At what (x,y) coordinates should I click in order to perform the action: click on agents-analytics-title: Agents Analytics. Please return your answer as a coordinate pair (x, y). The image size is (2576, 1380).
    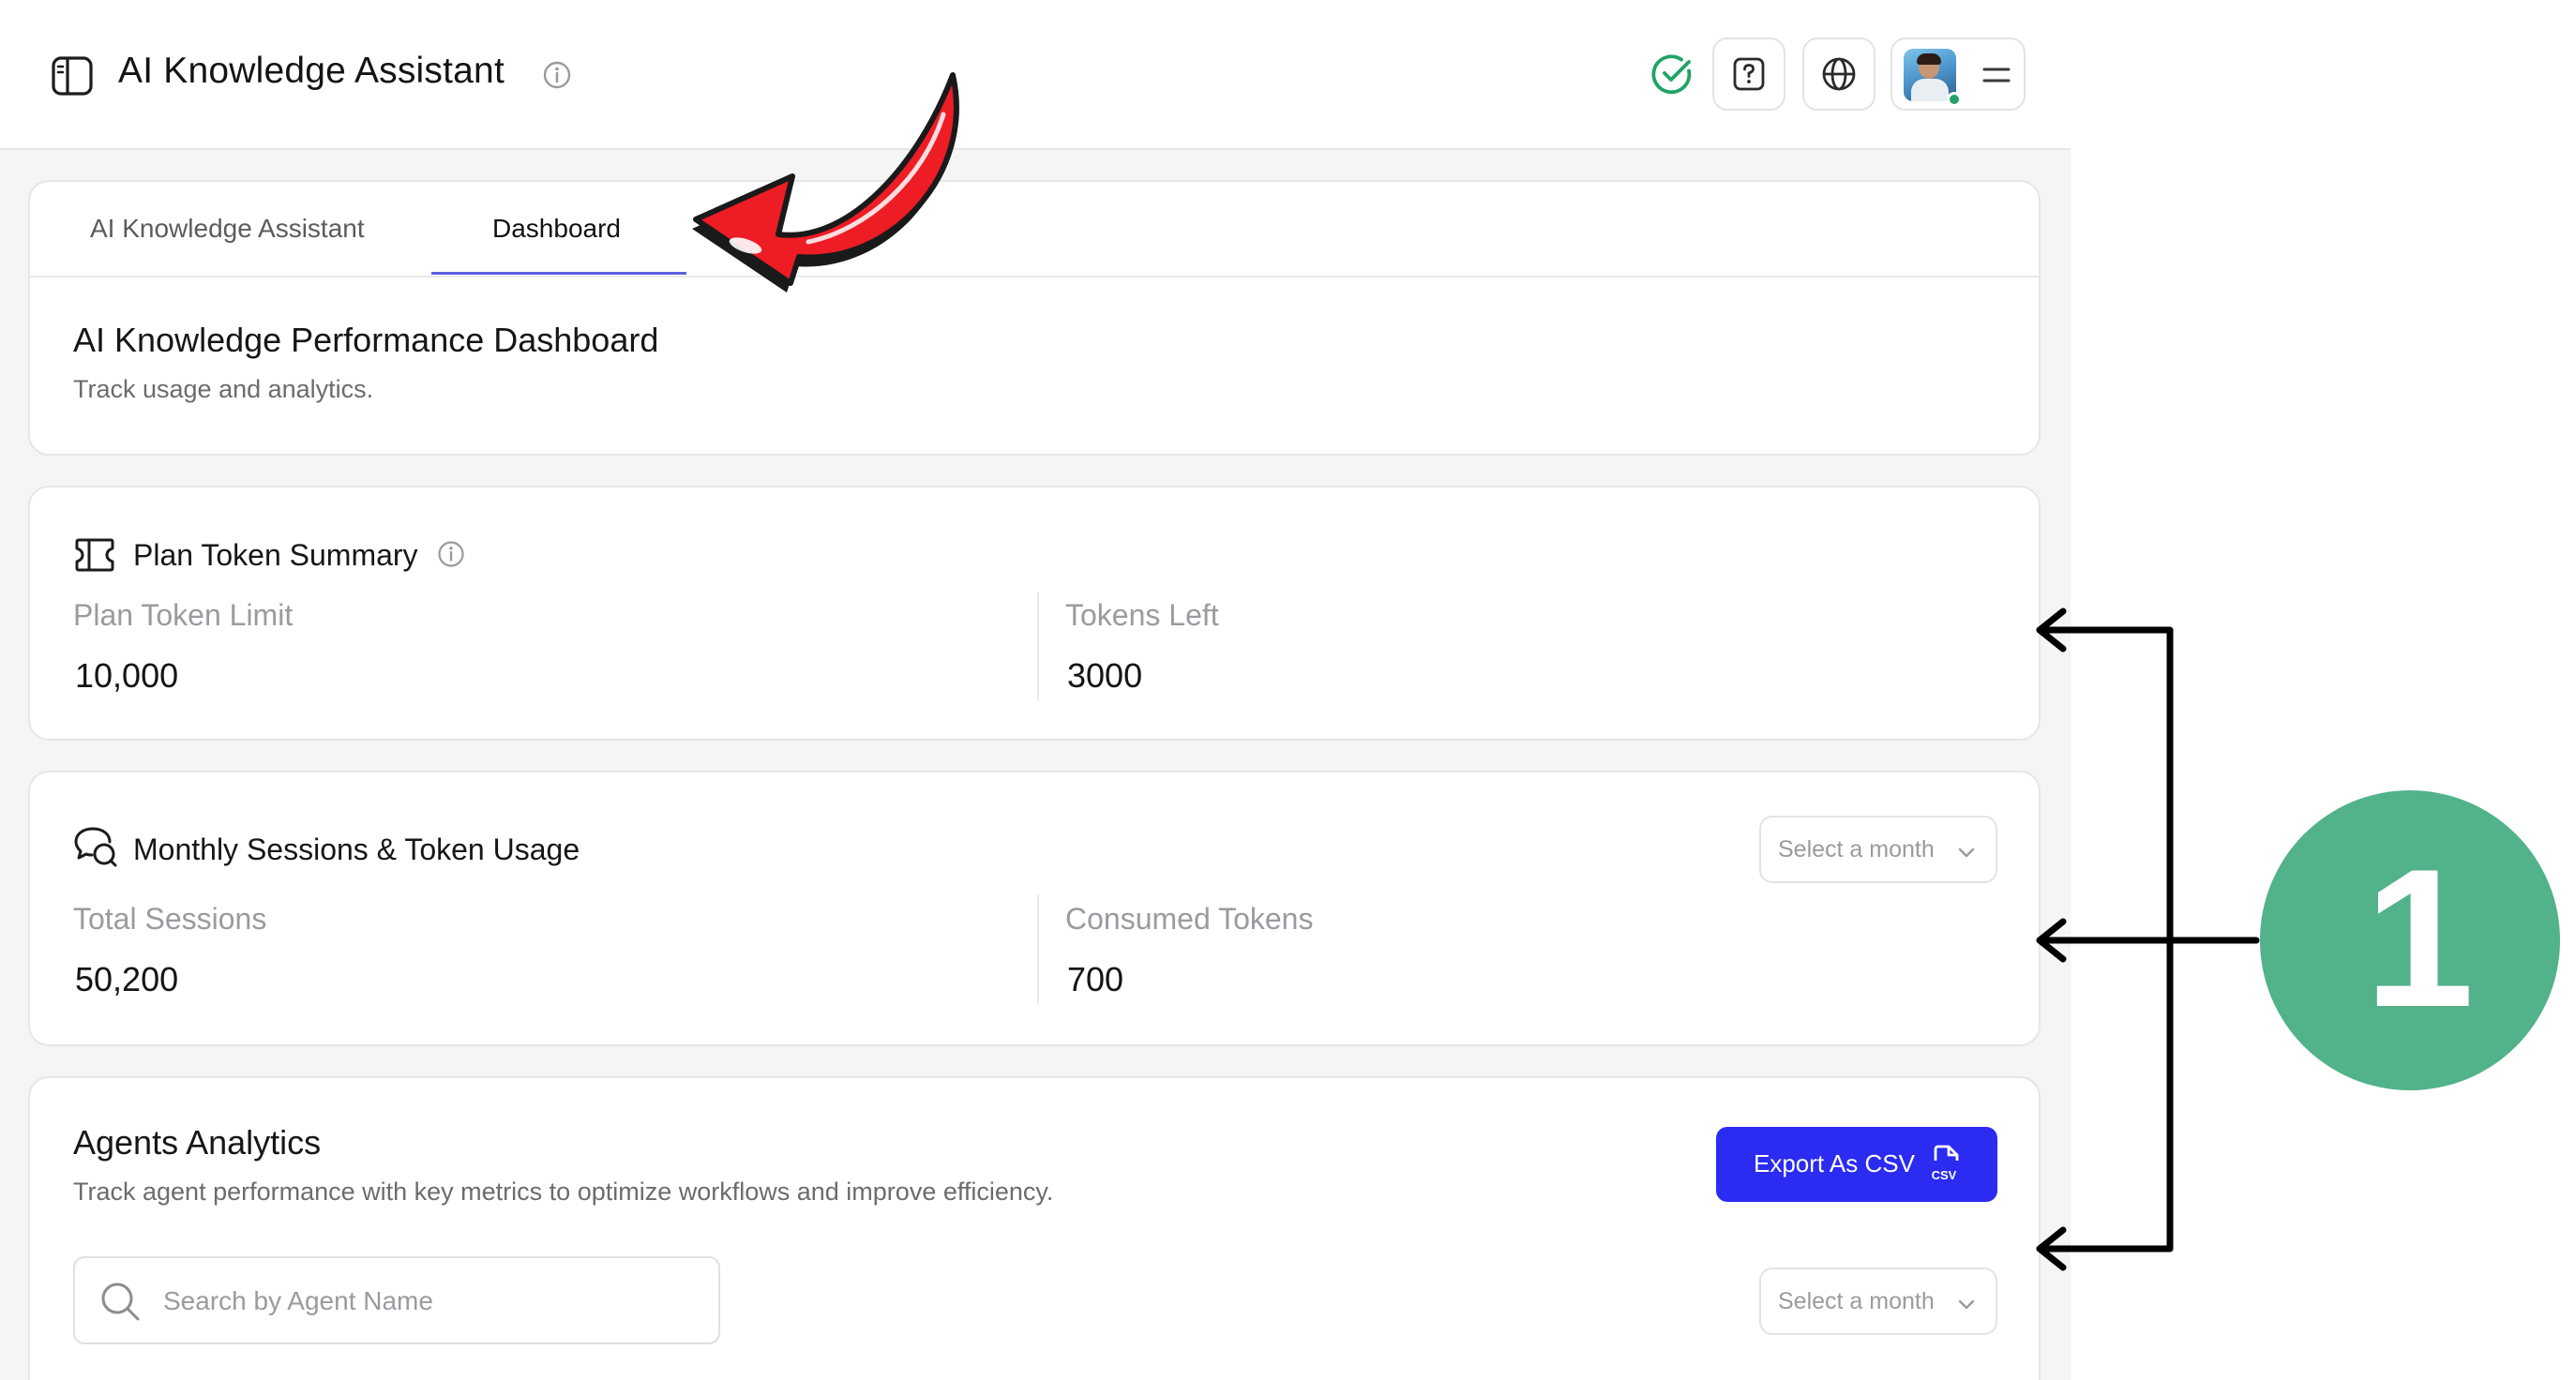
    Looking at the image, I should click on (197, 1142).